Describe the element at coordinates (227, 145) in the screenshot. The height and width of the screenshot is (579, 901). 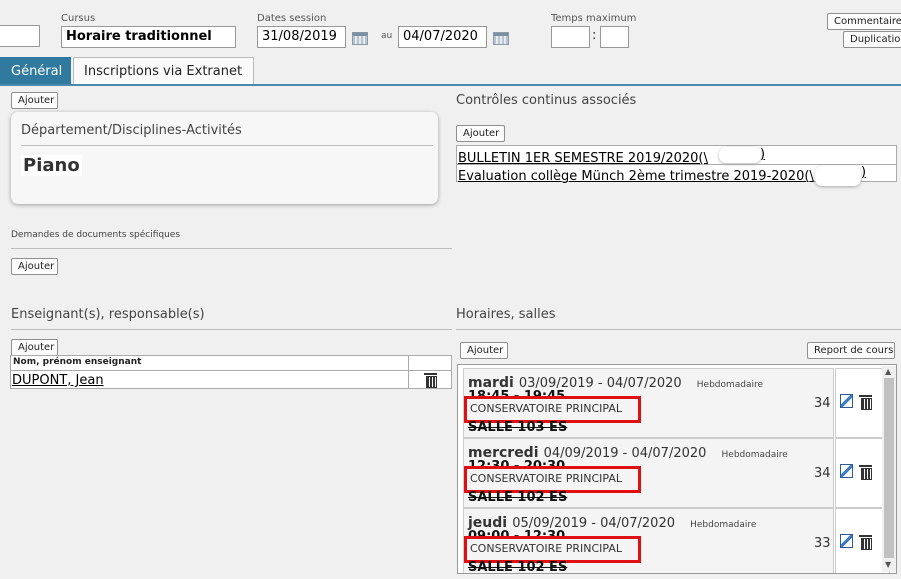
I see `department-divider` at that location.